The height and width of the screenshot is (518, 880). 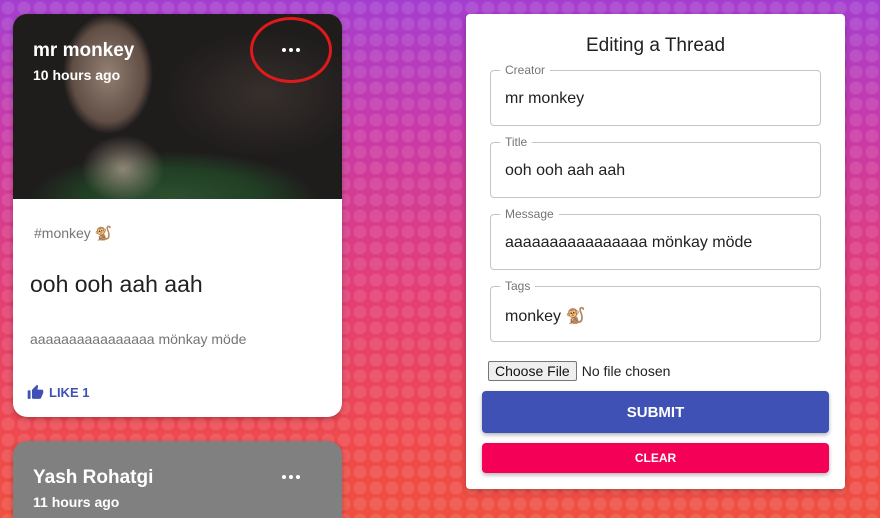 What do you see at coordinates (655, 166) in the screenshot?
I see `title-field: Title ooh ooh aah aah` at bounding box center [655, 166].